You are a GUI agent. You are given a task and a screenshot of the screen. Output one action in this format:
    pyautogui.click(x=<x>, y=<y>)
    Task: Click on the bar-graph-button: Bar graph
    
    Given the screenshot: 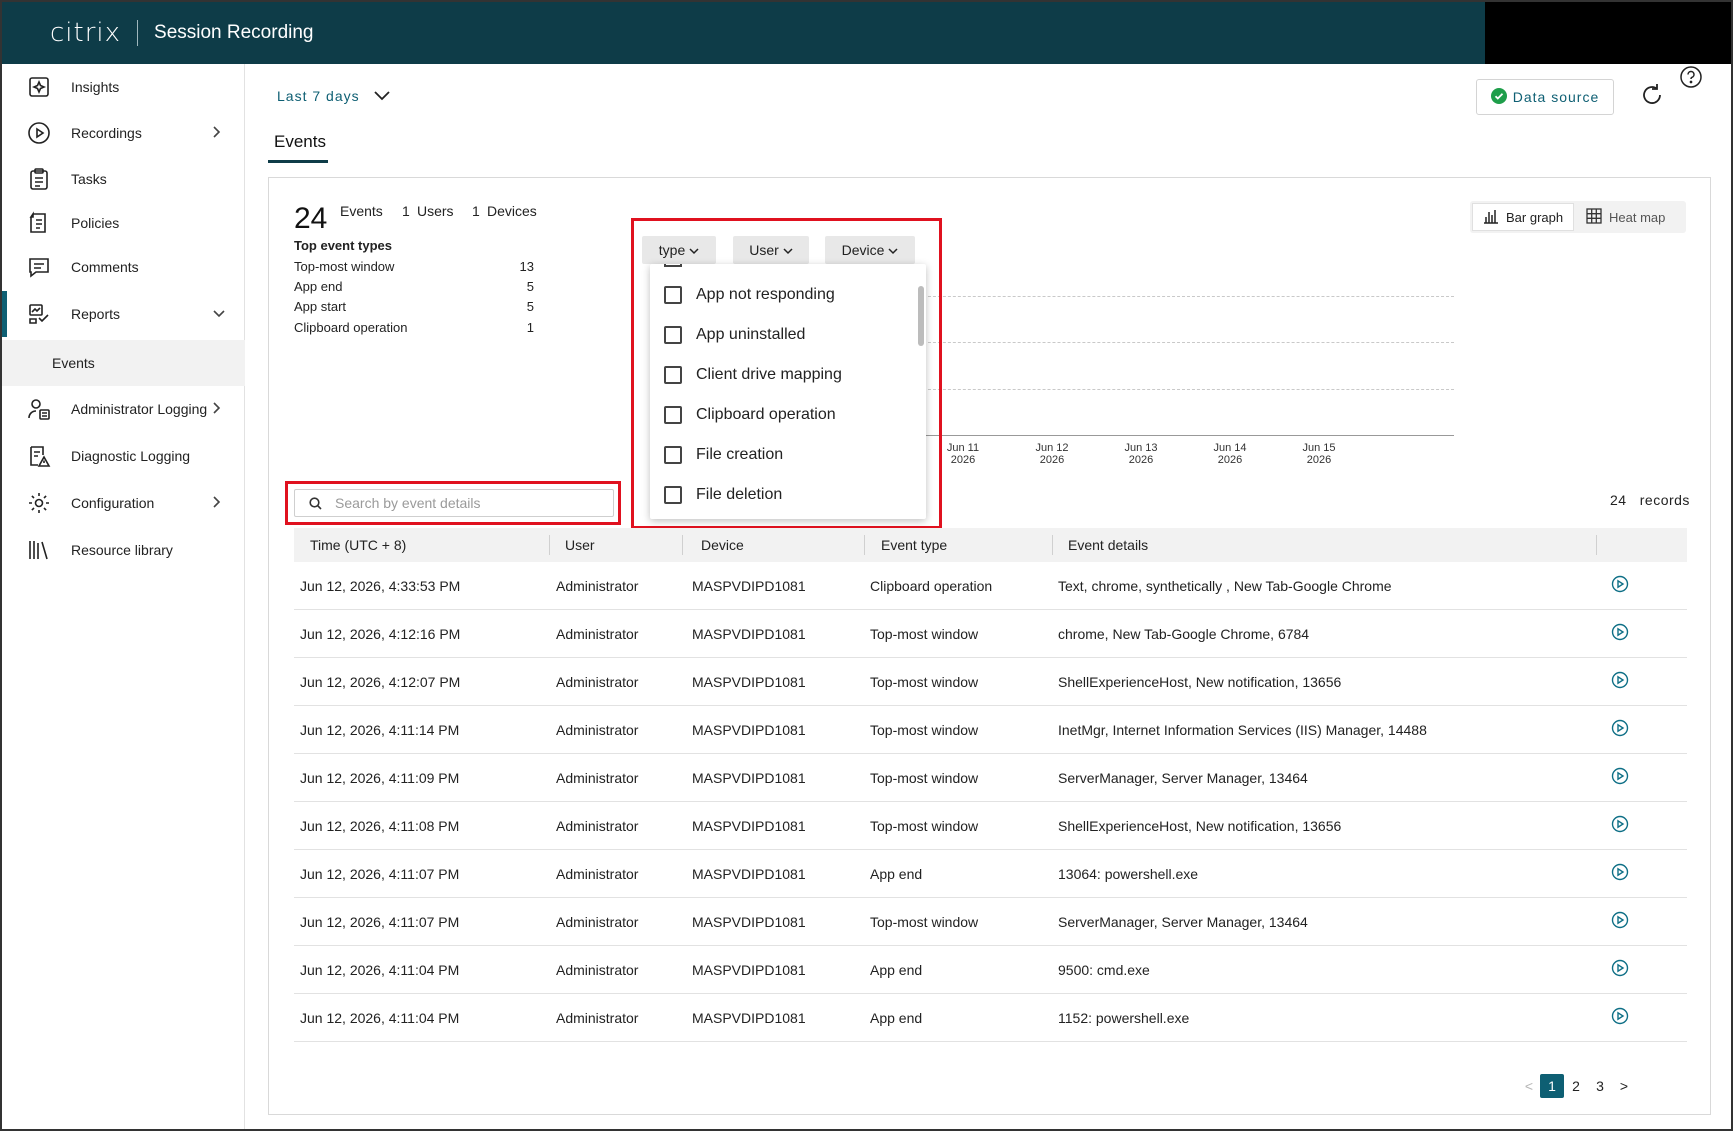 What is the action you would take?
    pyautogui.click(x=1523, y=217)
    